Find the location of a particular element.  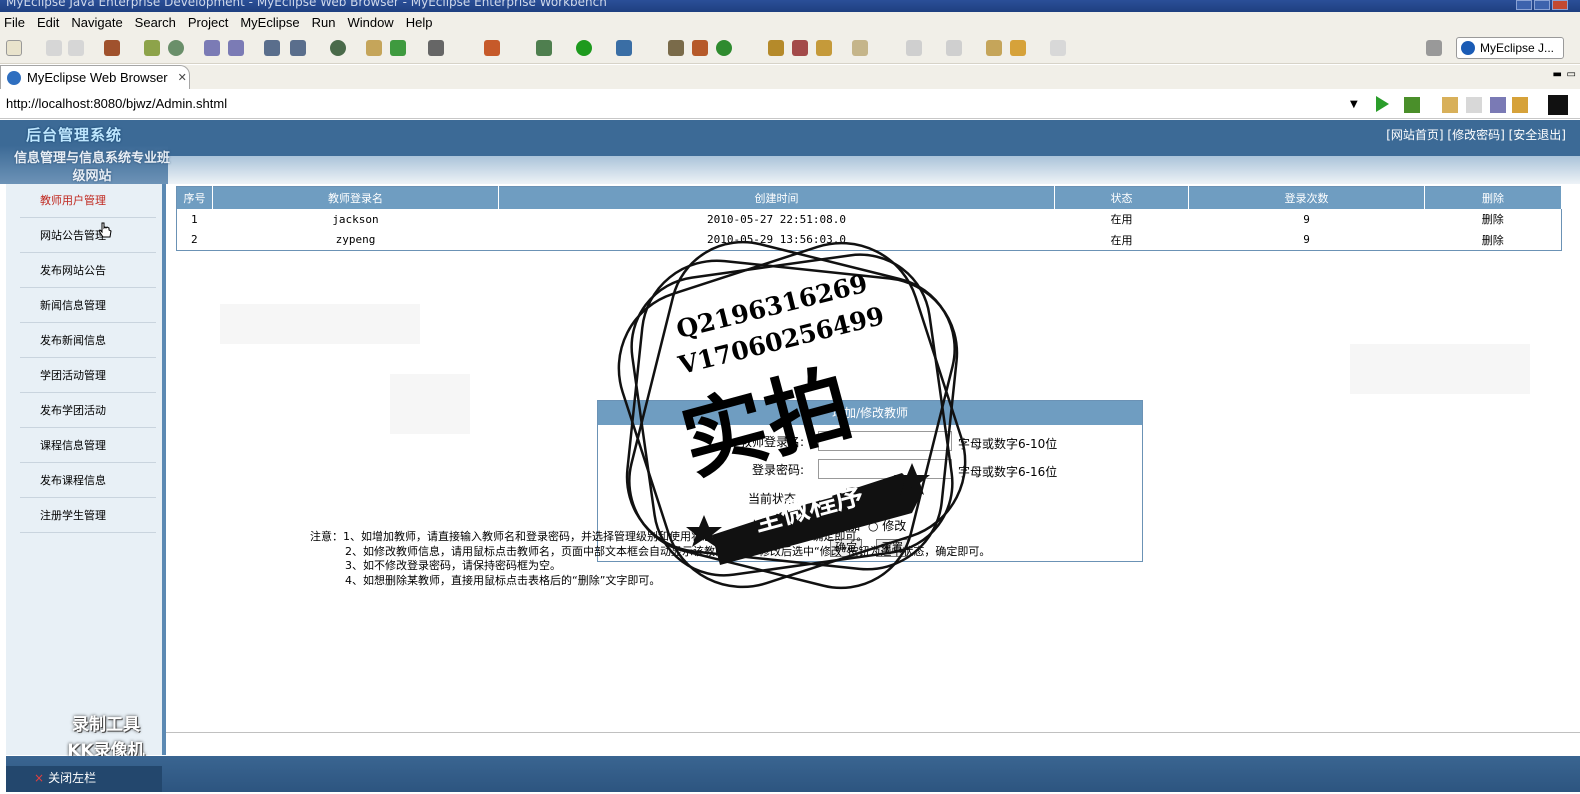

site-header: [网站首页] [修改密码] [安全退出] is located at coordinates (790, 138).